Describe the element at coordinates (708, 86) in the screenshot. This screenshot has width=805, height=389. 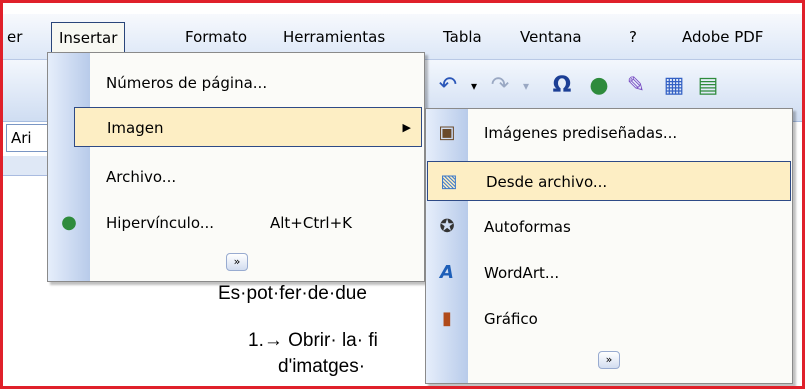
I see `insert-excel-icon: ▤` at that location.